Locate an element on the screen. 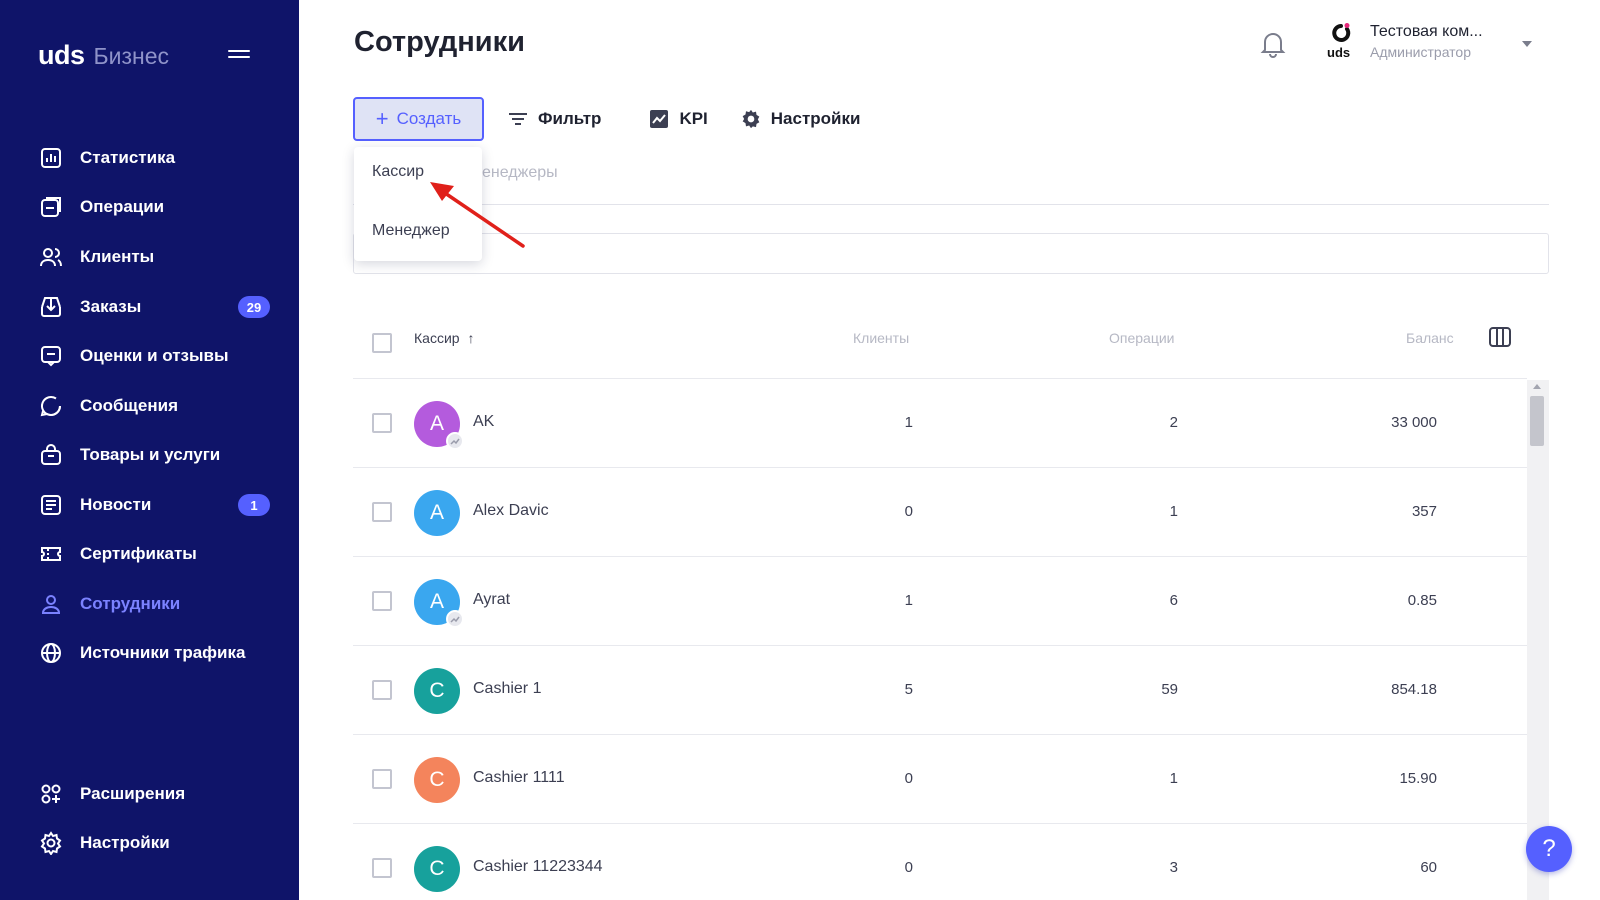 This screenshot has width=1600, height=900. sidebar-item-extensions: Расширения is located at coordinates (158, 794).